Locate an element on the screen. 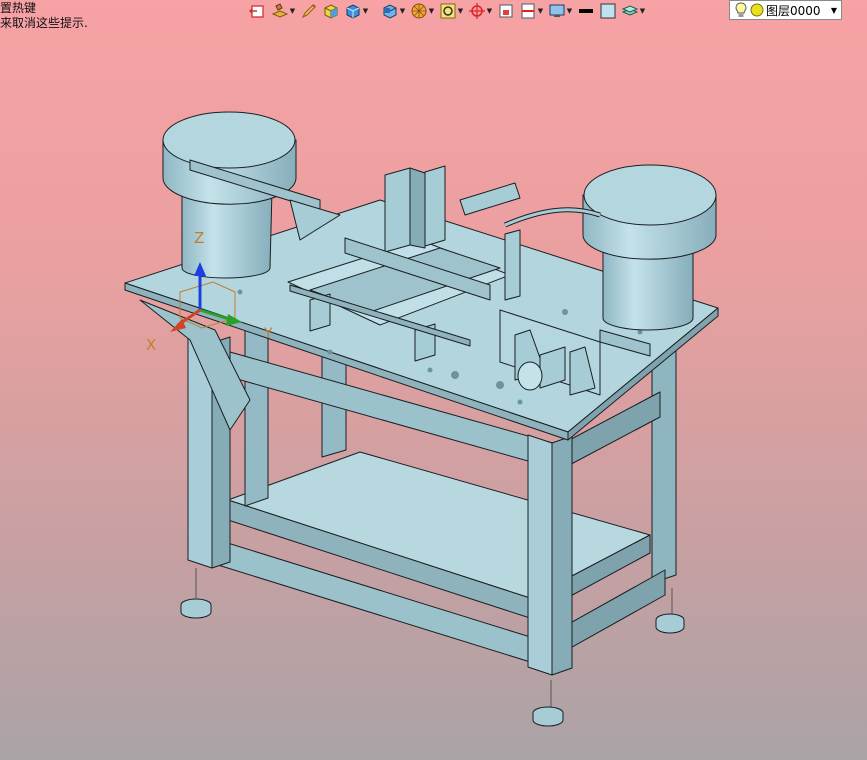  axis-y-label: Y is located at coordinates (268, 334).